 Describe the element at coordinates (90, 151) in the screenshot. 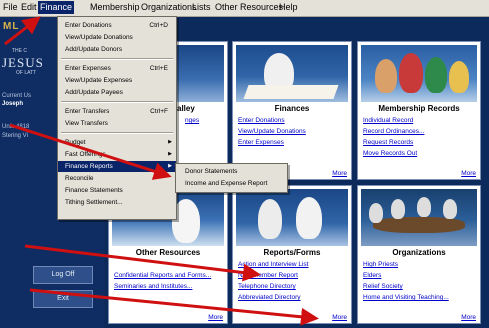

I see `arrow-to-finance-reports` at that location.